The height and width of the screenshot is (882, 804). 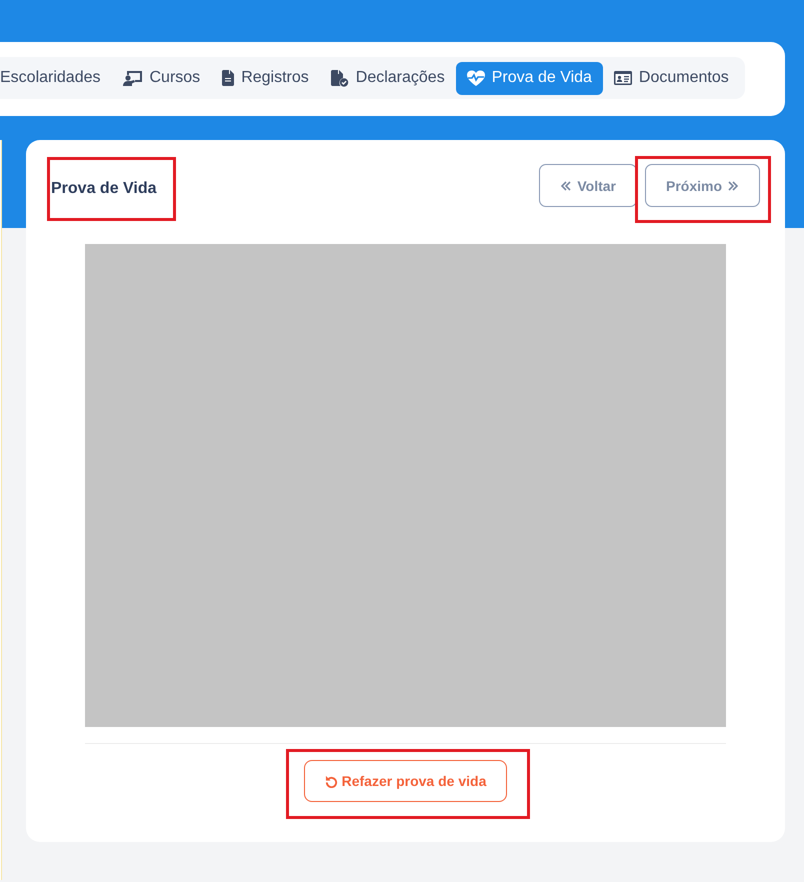 I want to click on id-card-icon, so click(x=623, y=78).